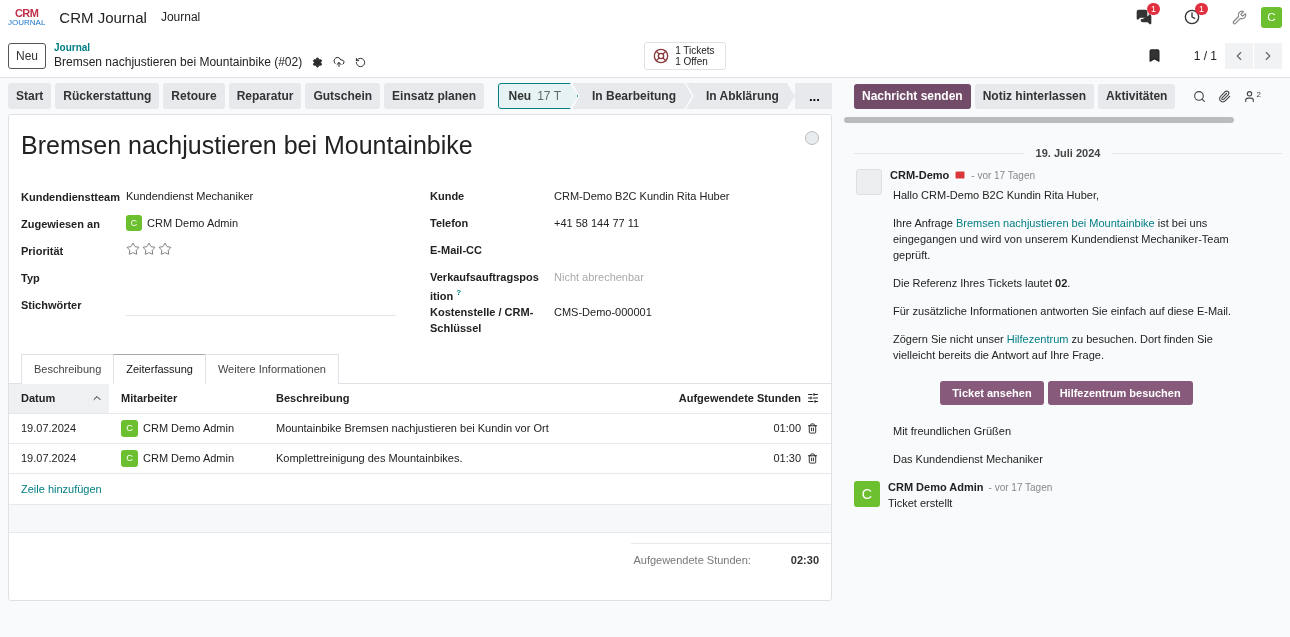  I want to click on field-label: Zugewiesen an, so click(61, 224).